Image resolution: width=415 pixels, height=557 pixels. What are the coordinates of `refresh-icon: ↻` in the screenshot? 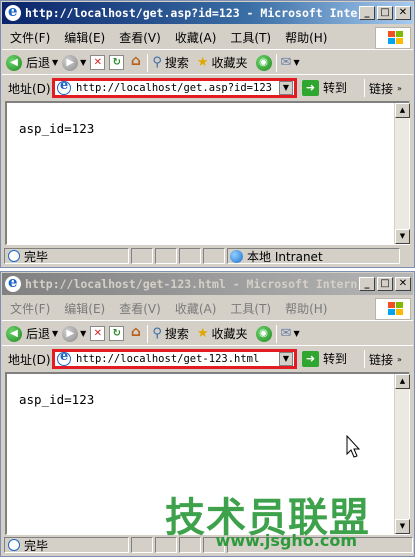 It's located at (117, 333).